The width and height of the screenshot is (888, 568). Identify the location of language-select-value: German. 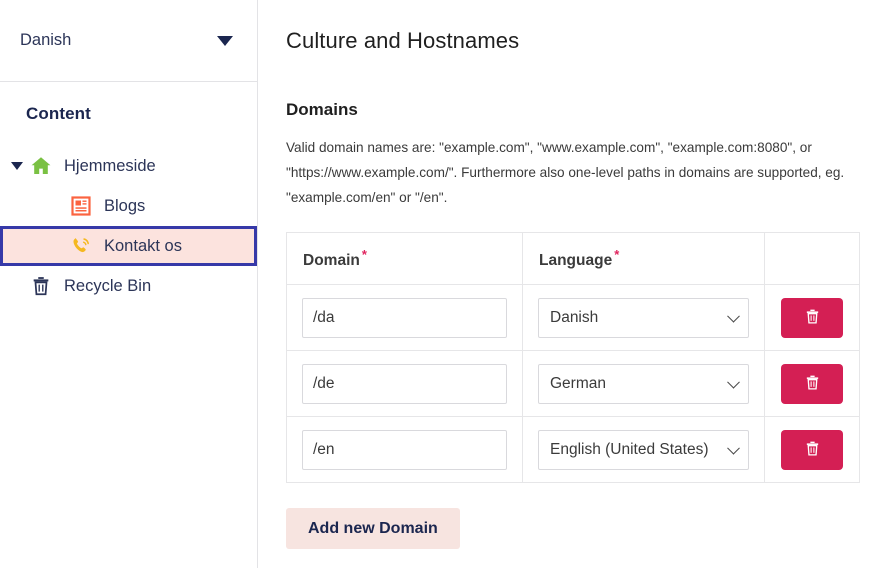
(578, 383).